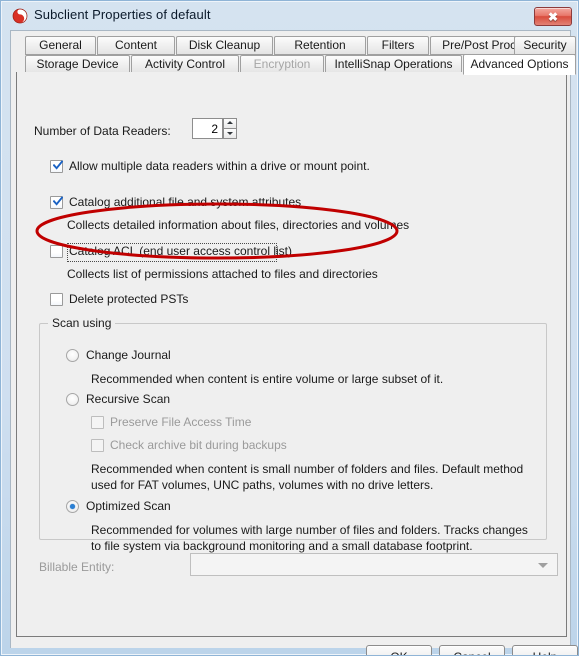  I want to click on check-archive-bit-row: Check archive bit during backups, so click(241, 446).